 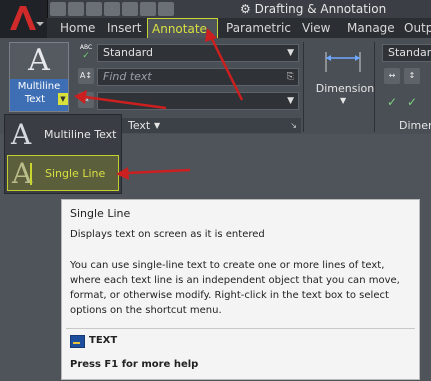 I want to click on command-line-icon, so click(x=77, y=341).